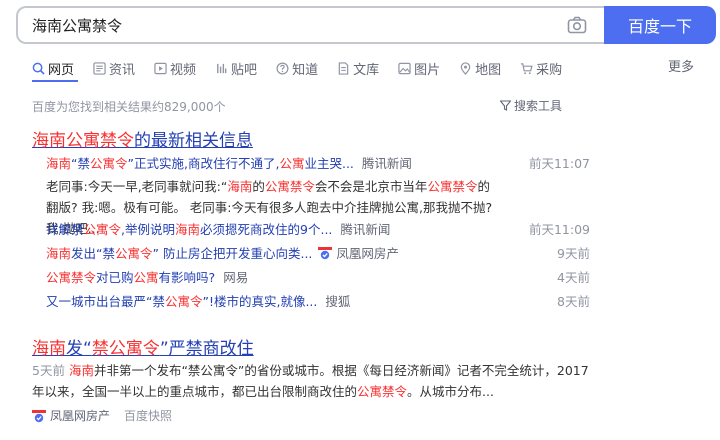  Describe the element at coordinates (573, 253) in the screenshot. I see `news-time: 9天前` at that location.